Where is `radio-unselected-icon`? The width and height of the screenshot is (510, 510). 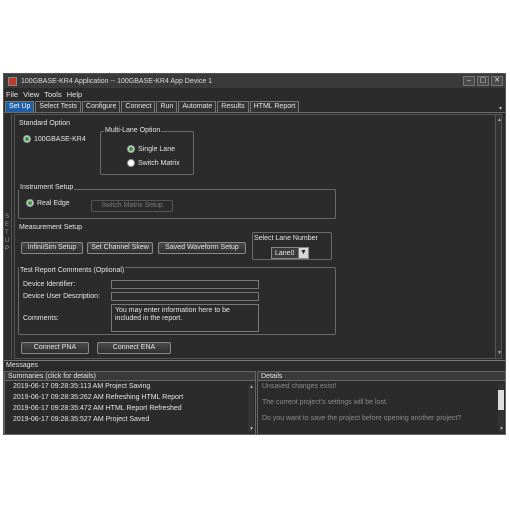 radio-unselected-icon is located at coordinates (131, 163).